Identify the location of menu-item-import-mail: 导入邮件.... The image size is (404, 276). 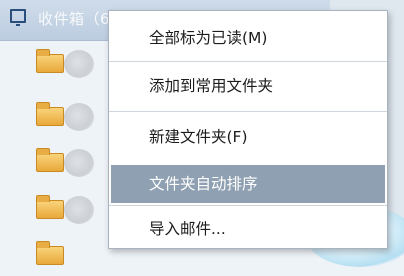
(248, 229).